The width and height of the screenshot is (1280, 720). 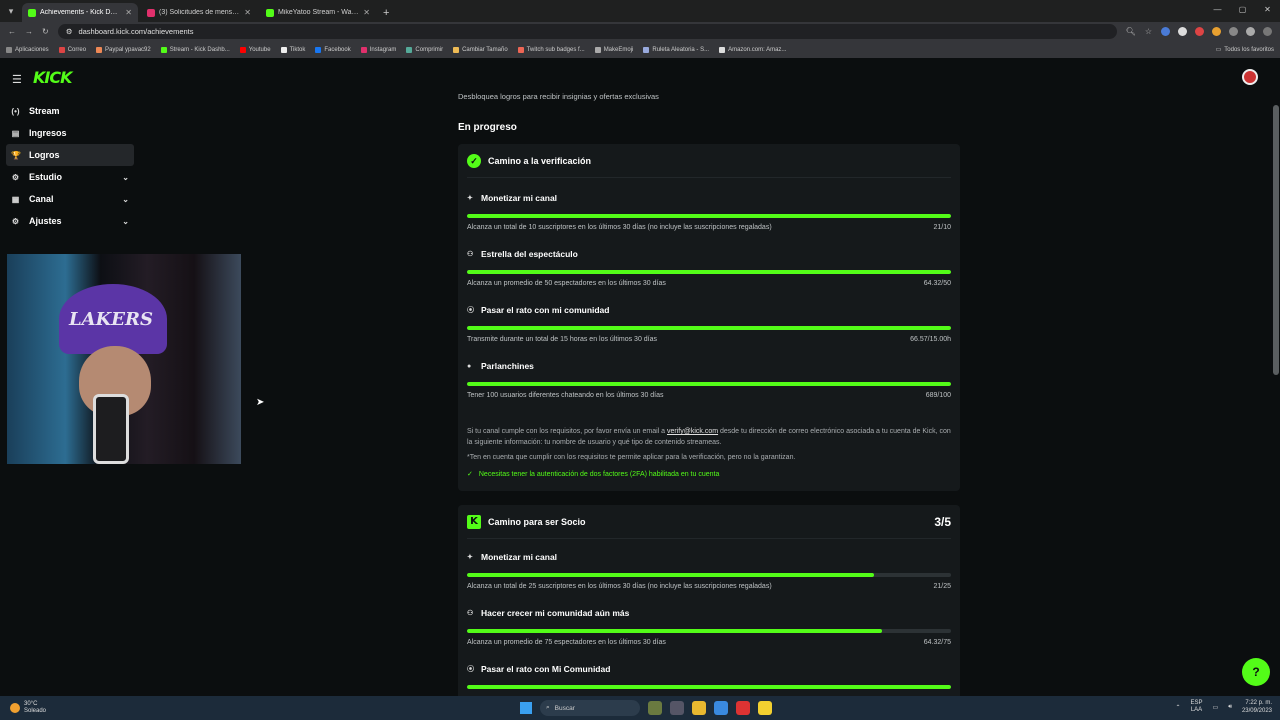 What do you see at coordinates (1242, 11) in the screenshot?
I see `maximize-icon: ▢` at bounding box center [1242, 11].